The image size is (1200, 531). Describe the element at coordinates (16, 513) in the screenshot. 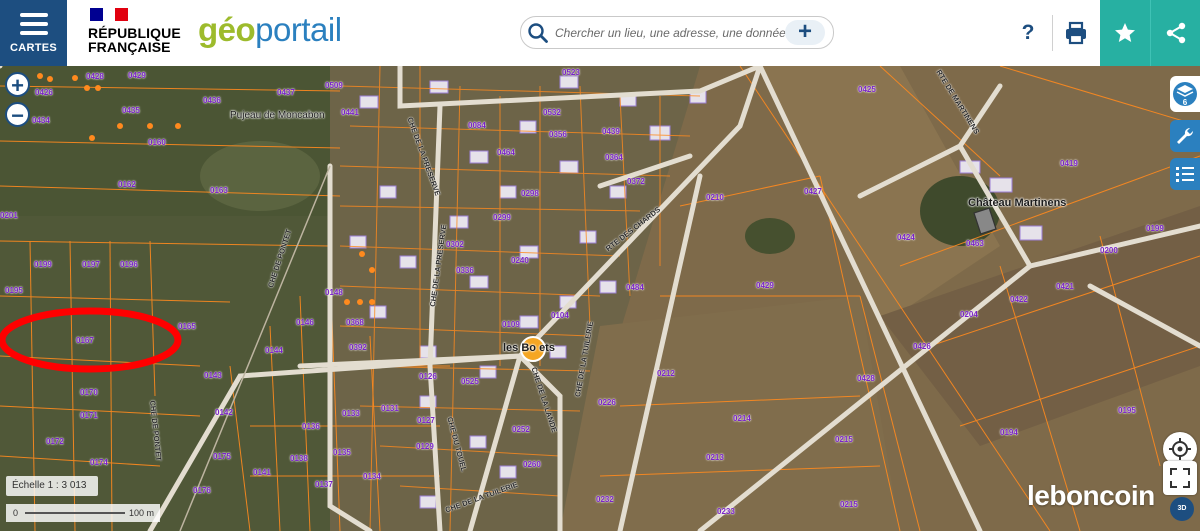

I see `scale-zero: 0` at that location.